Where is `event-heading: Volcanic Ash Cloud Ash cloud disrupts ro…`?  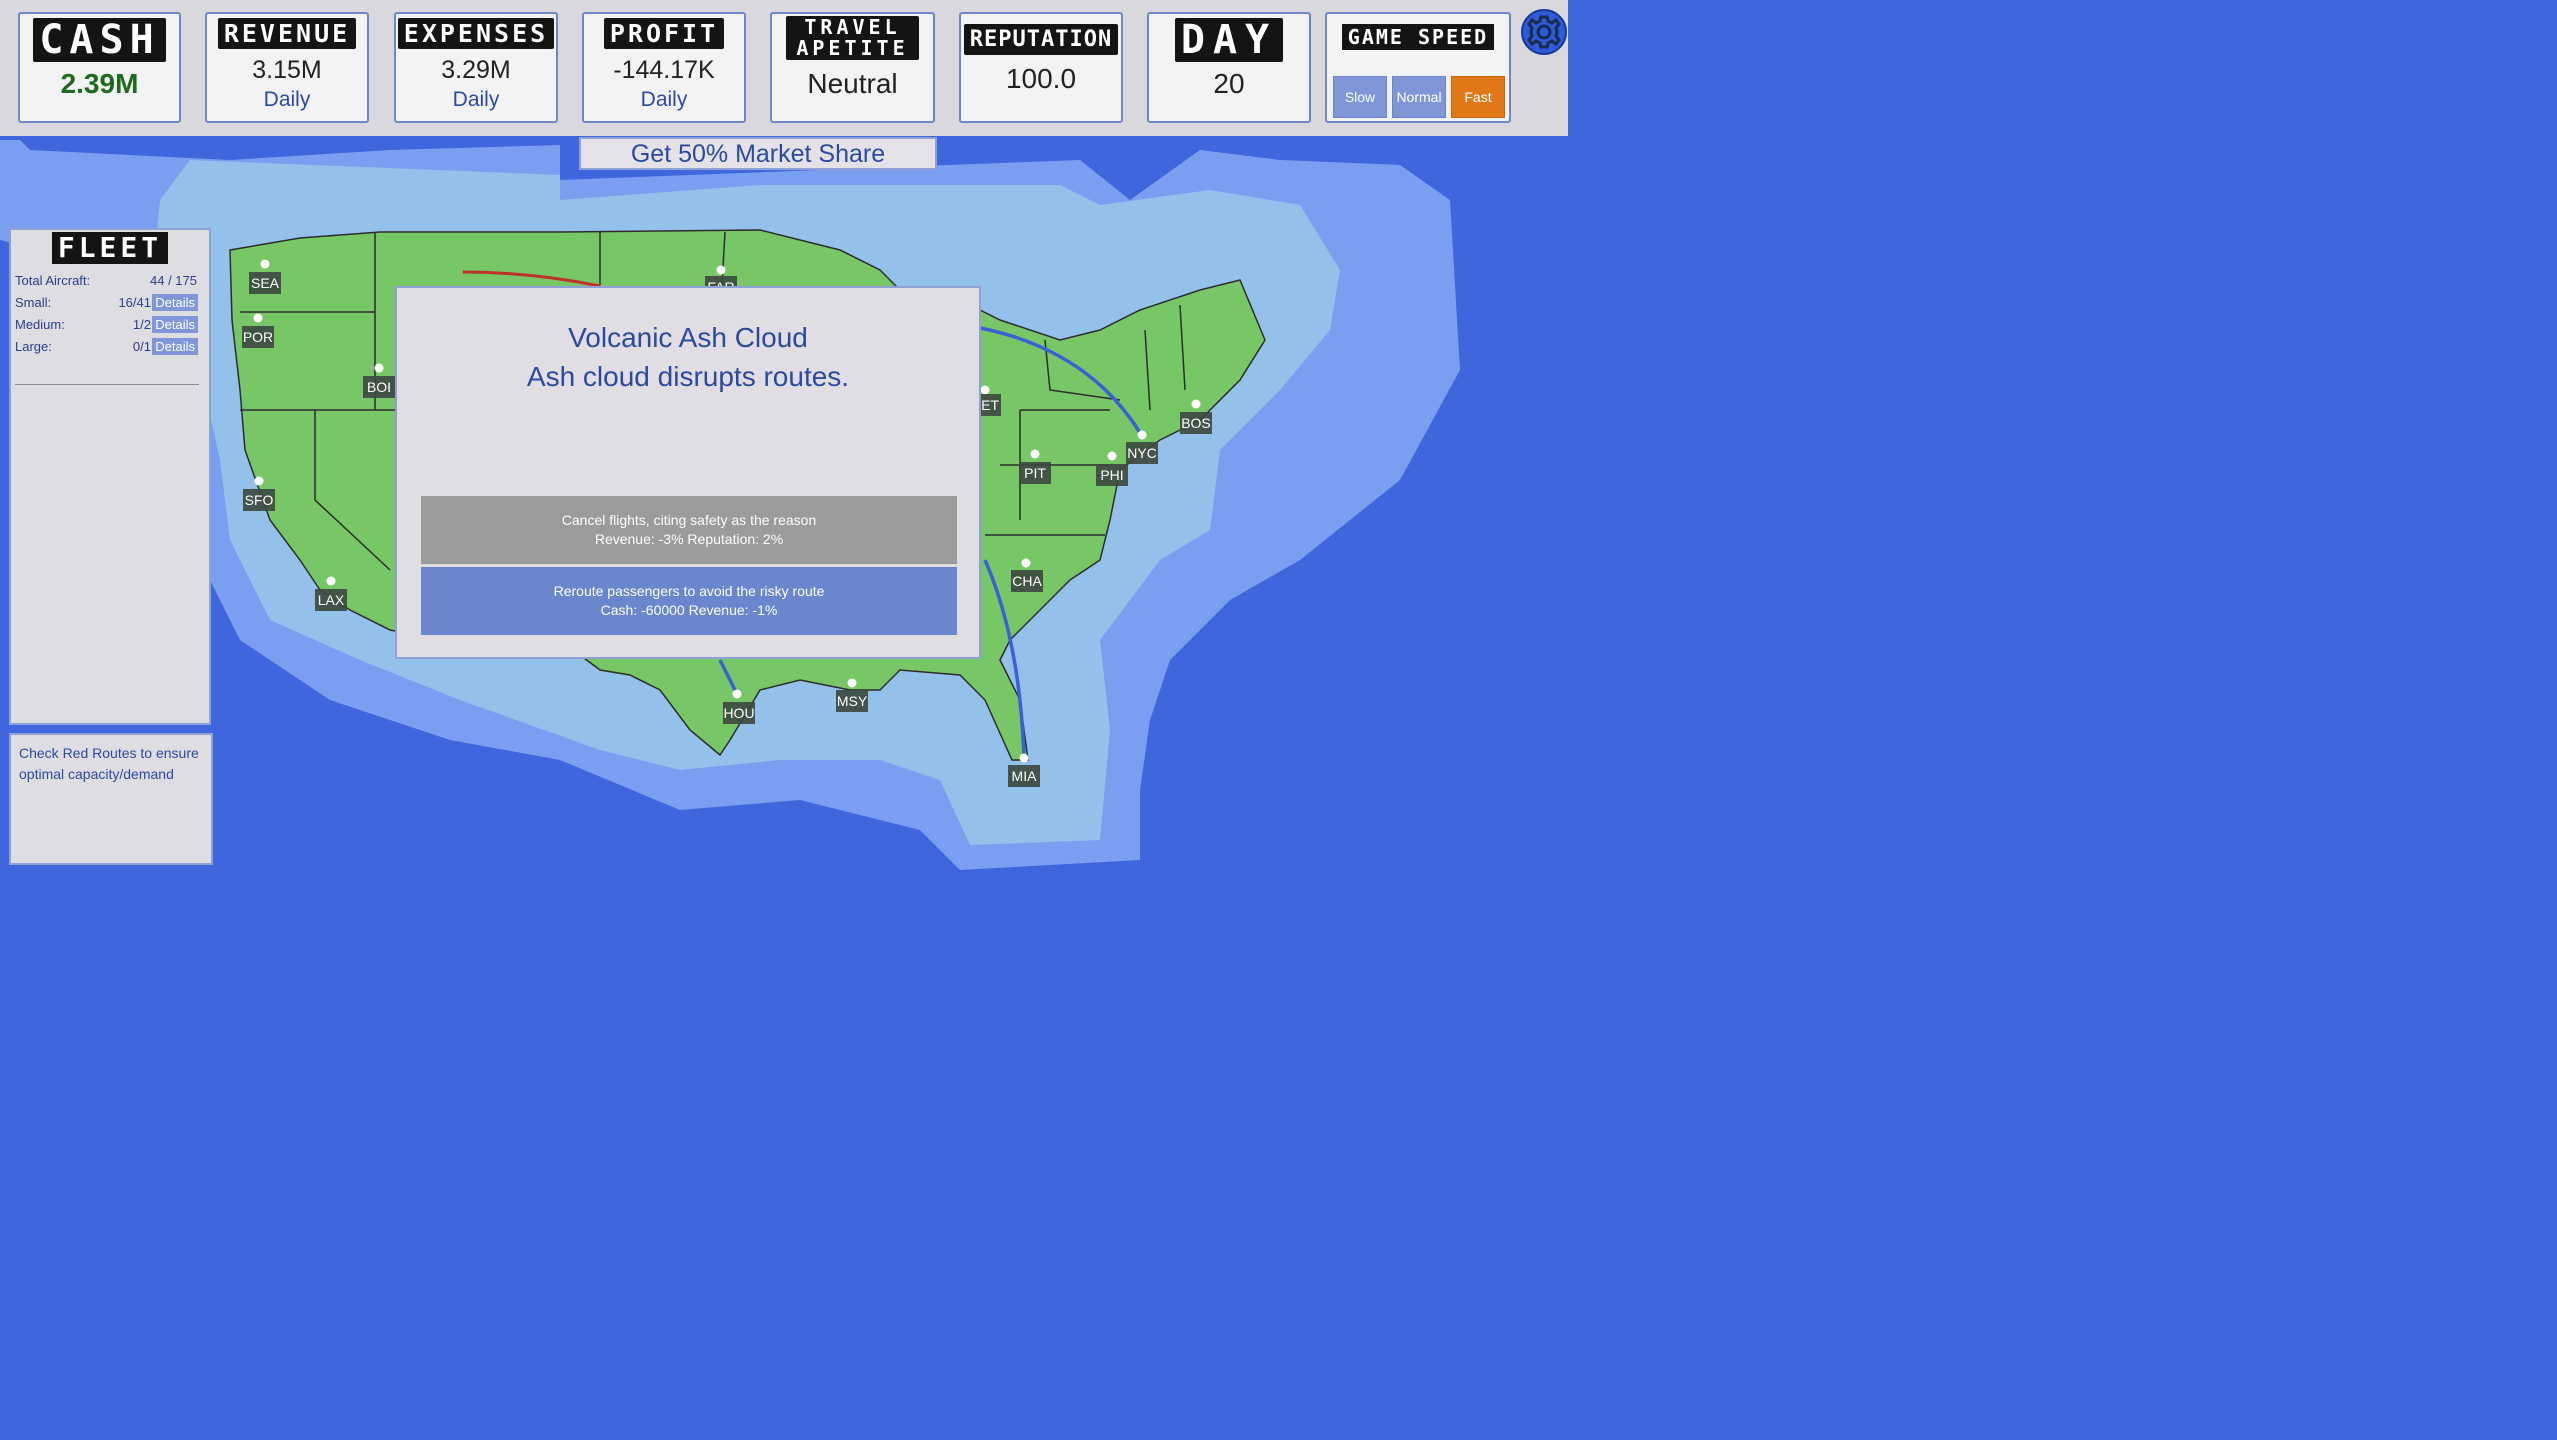 event-heading: Volcanic Ash Cloud Ash cloud disrupts ro… is located at coordinates (688, 357).